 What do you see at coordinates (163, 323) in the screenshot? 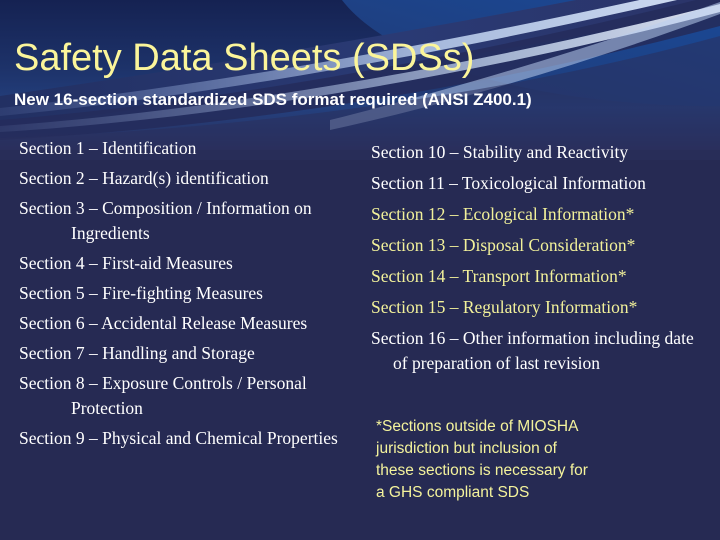
I see `list-item: Section 6 – Accidental Release Measures` at bounding box center [163, 323].